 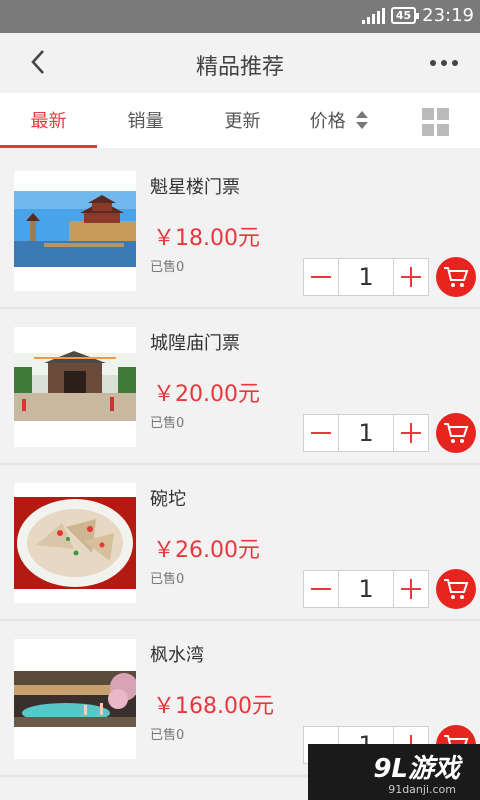 I want to click on tab-sales: 销量, so click(x=145, y=120).